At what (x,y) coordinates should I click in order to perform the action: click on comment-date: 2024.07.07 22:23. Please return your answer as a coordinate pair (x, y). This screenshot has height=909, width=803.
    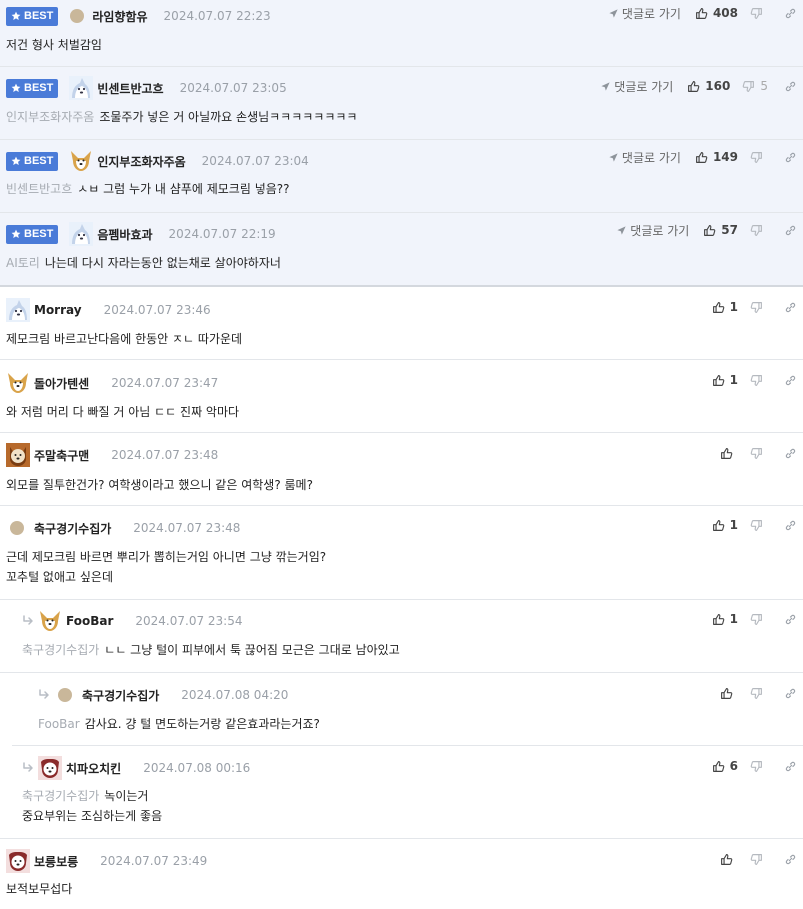
    Looking at the image, I should click on (217, 16).